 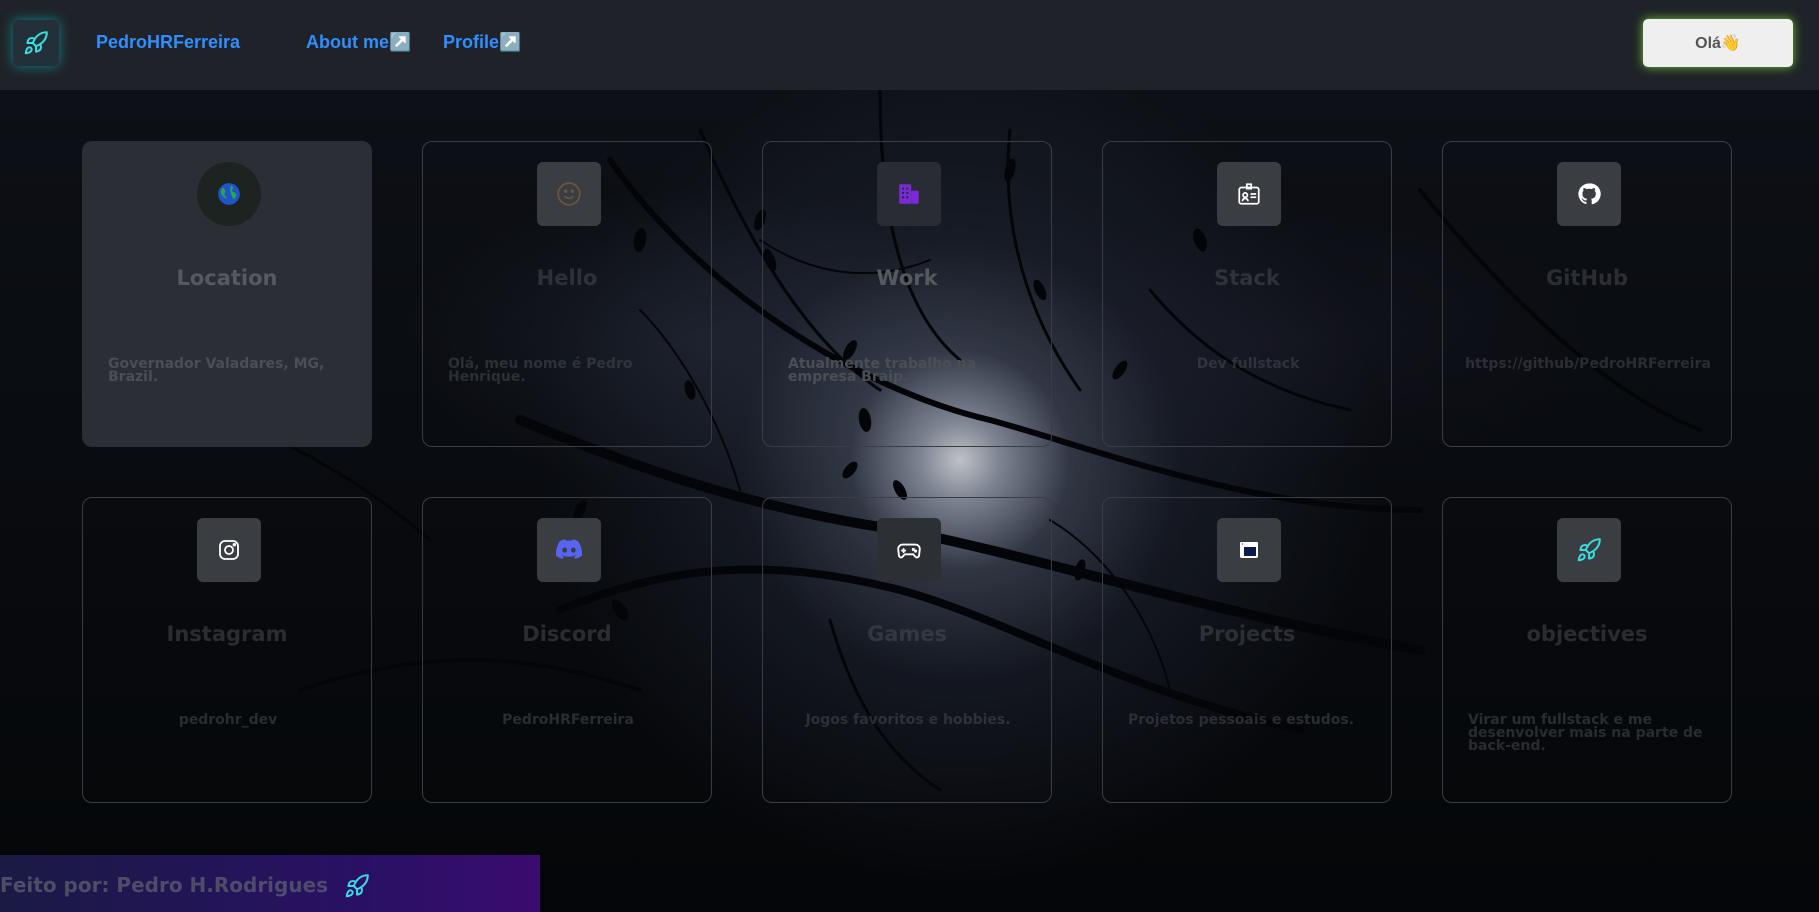 What do you see at coordinates (1247, 278) in the screenshot?
I see `card-title: Stack` at bounding box center [1247, 278].